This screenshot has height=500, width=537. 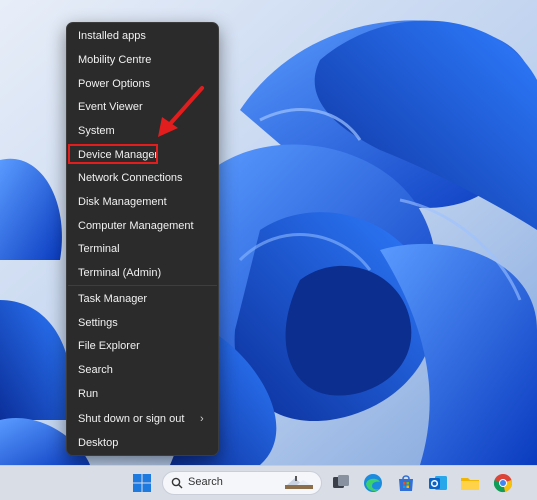 What do you see at coordinates (144, 443) in the screenshot?
I see `menu-item-desktop: Desktop` at bounding box center [144, 443].